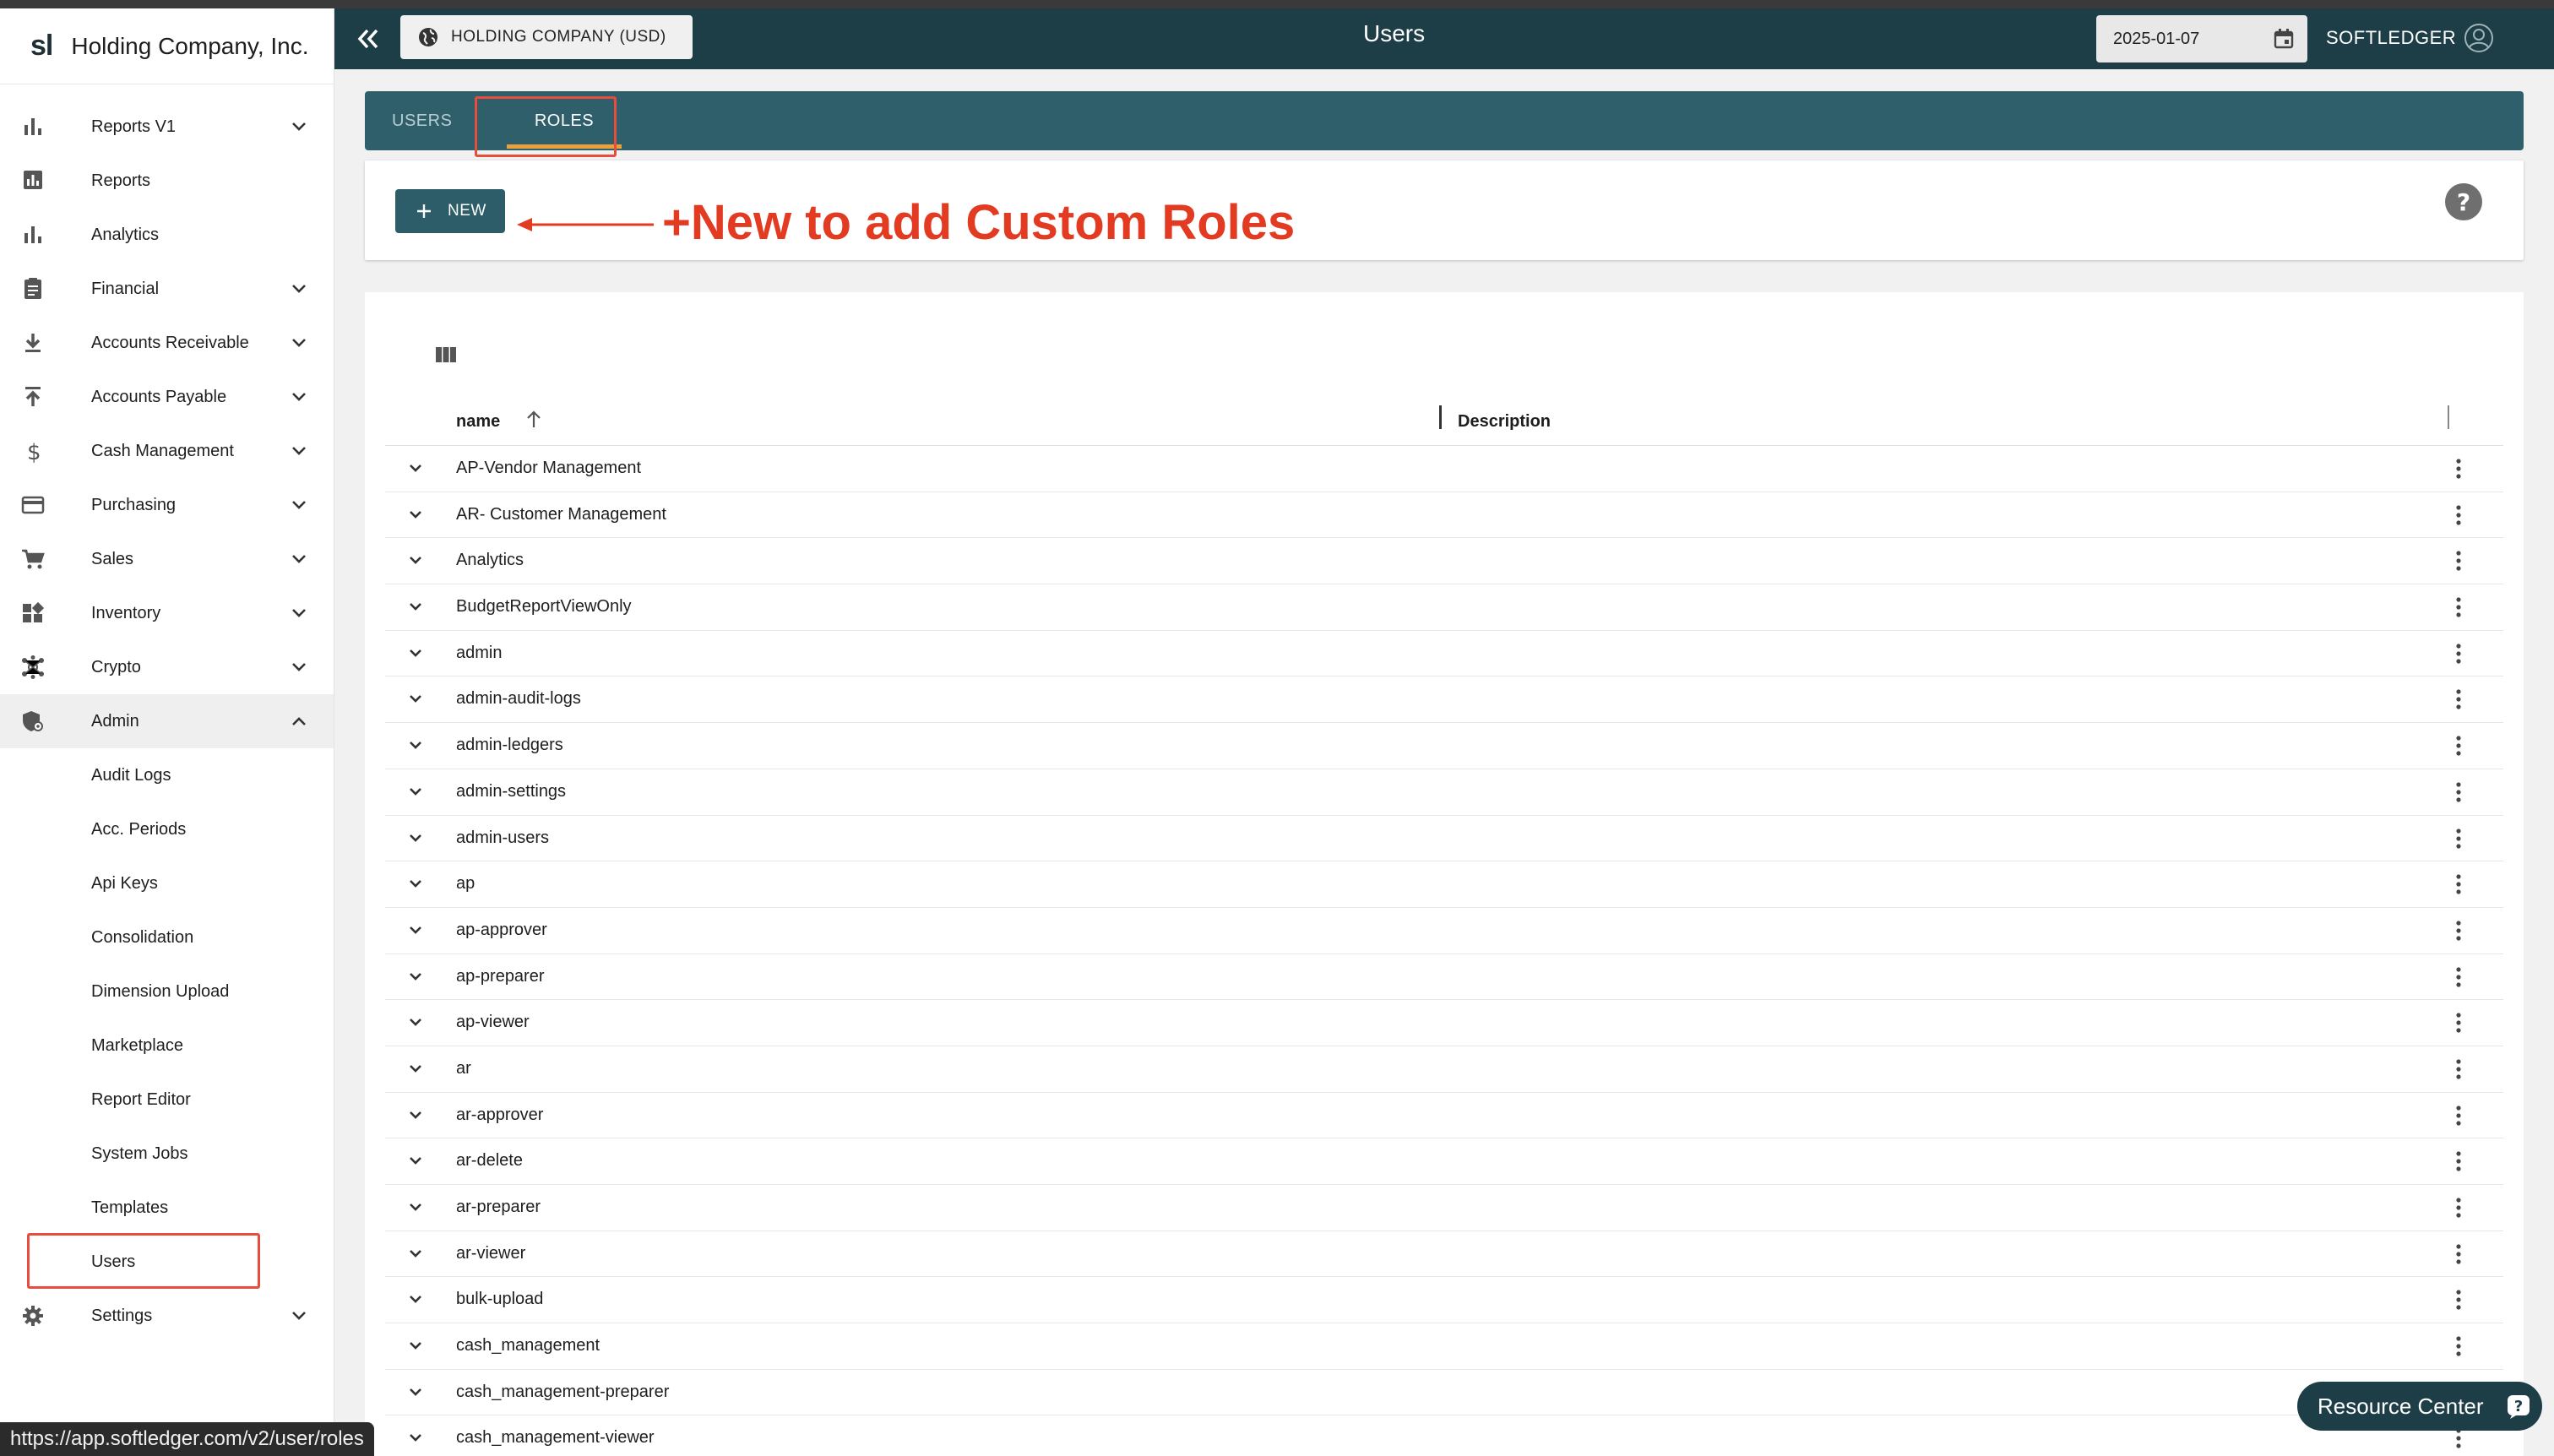 Image resolution: width=2554 pixels, height=1456 pixels. Describe the element at coordinates (1444, 1254) in the screenshot. I see `table-row: ar-viewer` at that location.